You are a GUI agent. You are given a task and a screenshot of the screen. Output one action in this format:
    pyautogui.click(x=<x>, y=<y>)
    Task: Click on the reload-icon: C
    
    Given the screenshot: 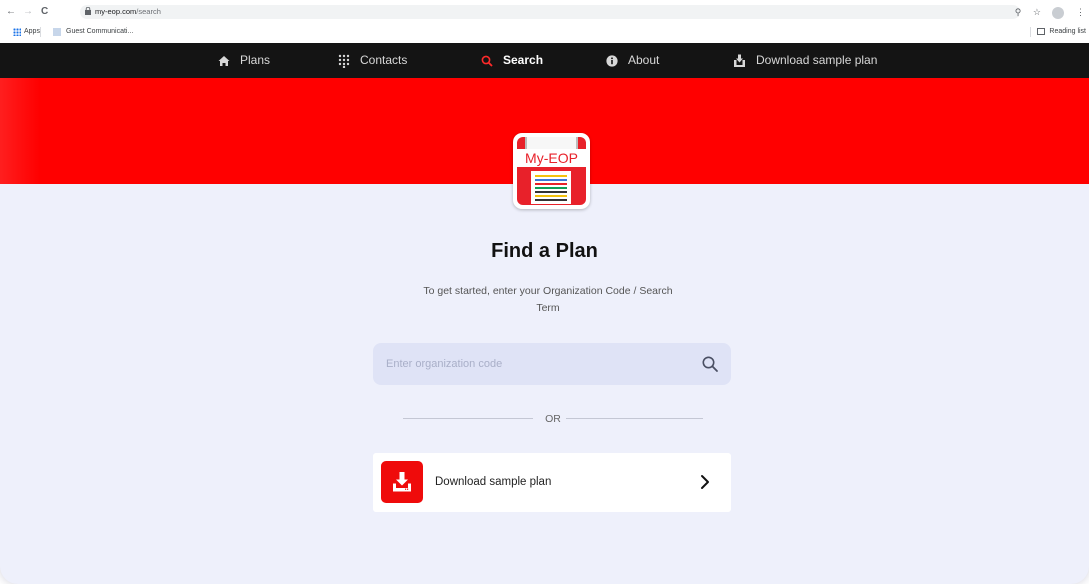 What is the action you would take?
    pyautogui.click(x=44, y=12)
    